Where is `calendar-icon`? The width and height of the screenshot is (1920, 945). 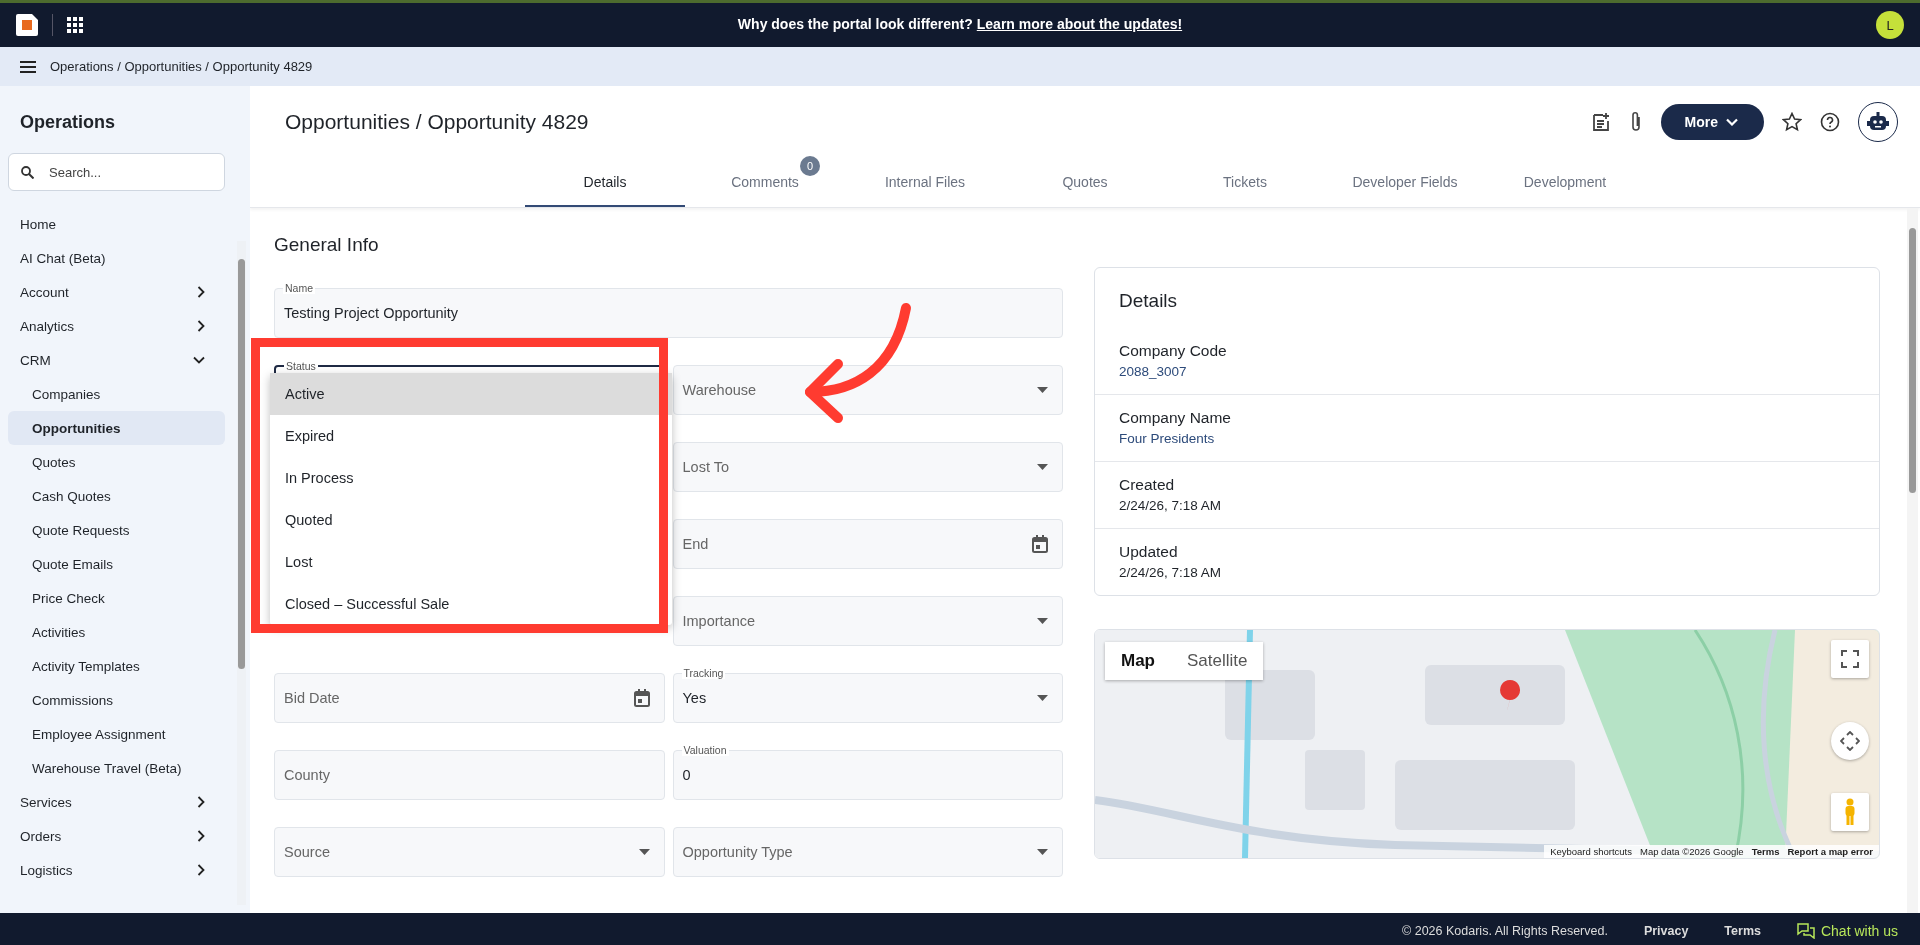 calendar-icon is located at coordinates (1040, 544).